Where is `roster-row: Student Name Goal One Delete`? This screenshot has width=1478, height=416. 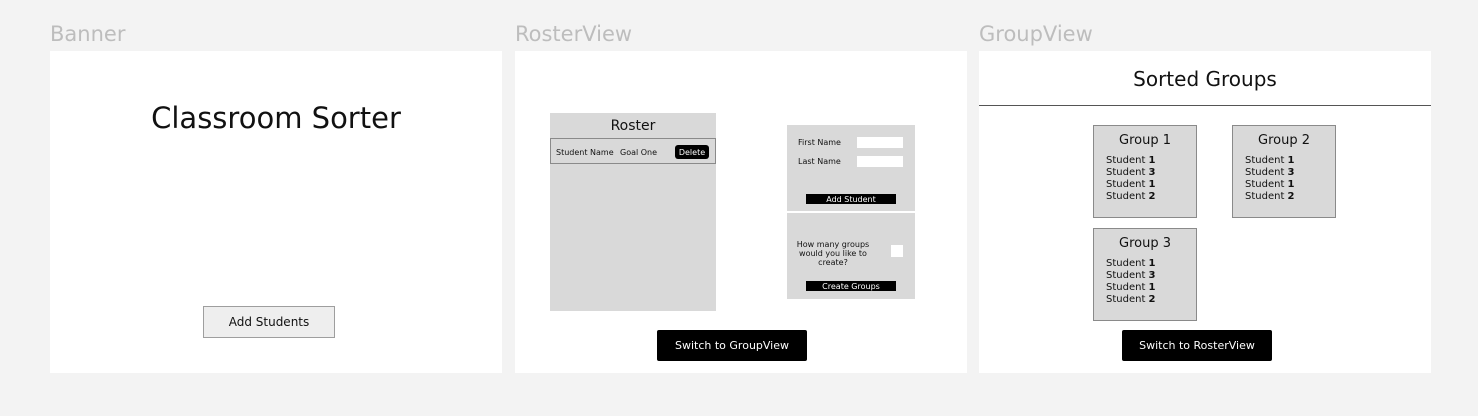
roster-row: Student Name Goal One Delete is located at coordinates (633, 151).